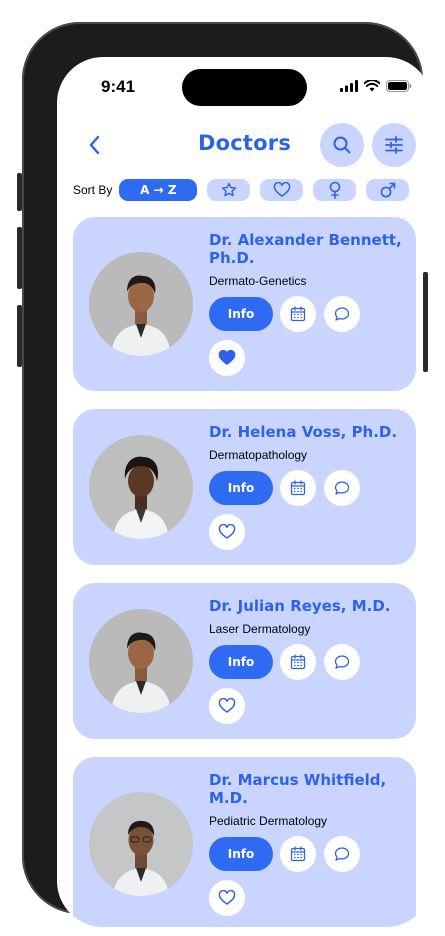 Image resolution: width=445 pixels, height=936 pixels. I want to click on female-icon, so click(335, 190).